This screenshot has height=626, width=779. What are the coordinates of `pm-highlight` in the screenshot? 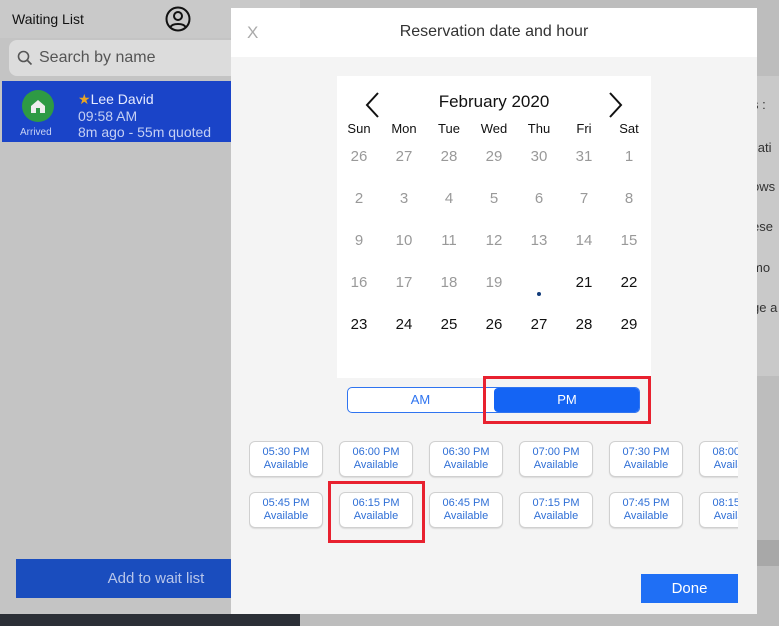 It's located at (567, 400).